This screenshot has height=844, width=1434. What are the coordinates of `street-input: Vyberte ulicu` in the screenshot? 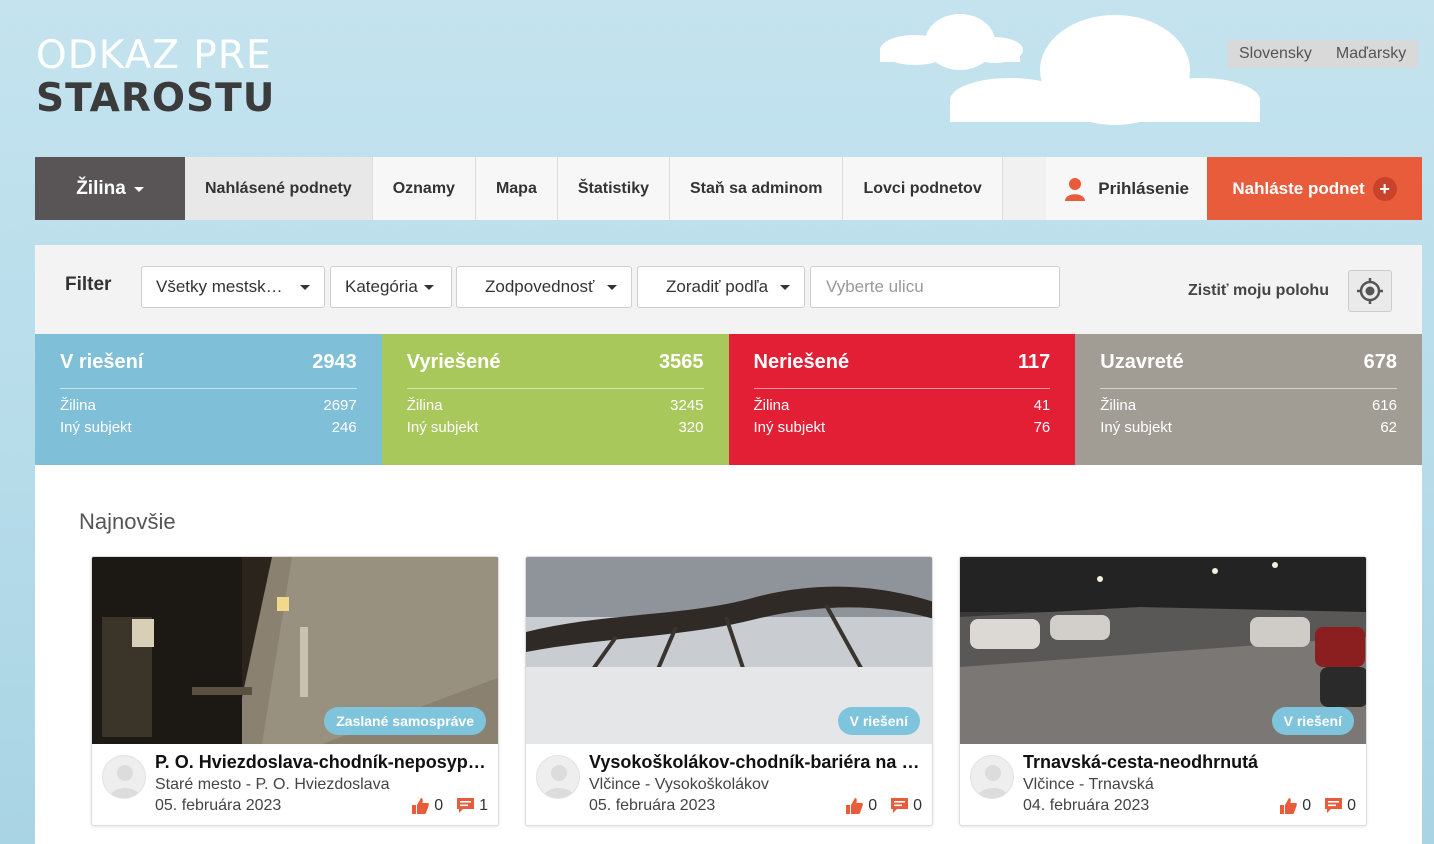 It's located at (935, 287).